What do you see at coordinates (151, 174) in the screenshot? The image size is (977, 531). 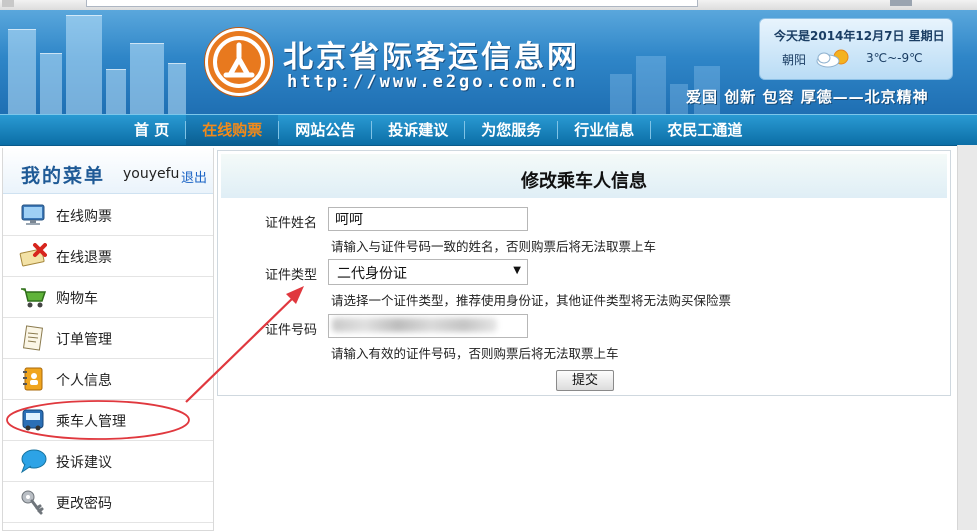 I see `username: youyefu` at bounding box center [151, 174].